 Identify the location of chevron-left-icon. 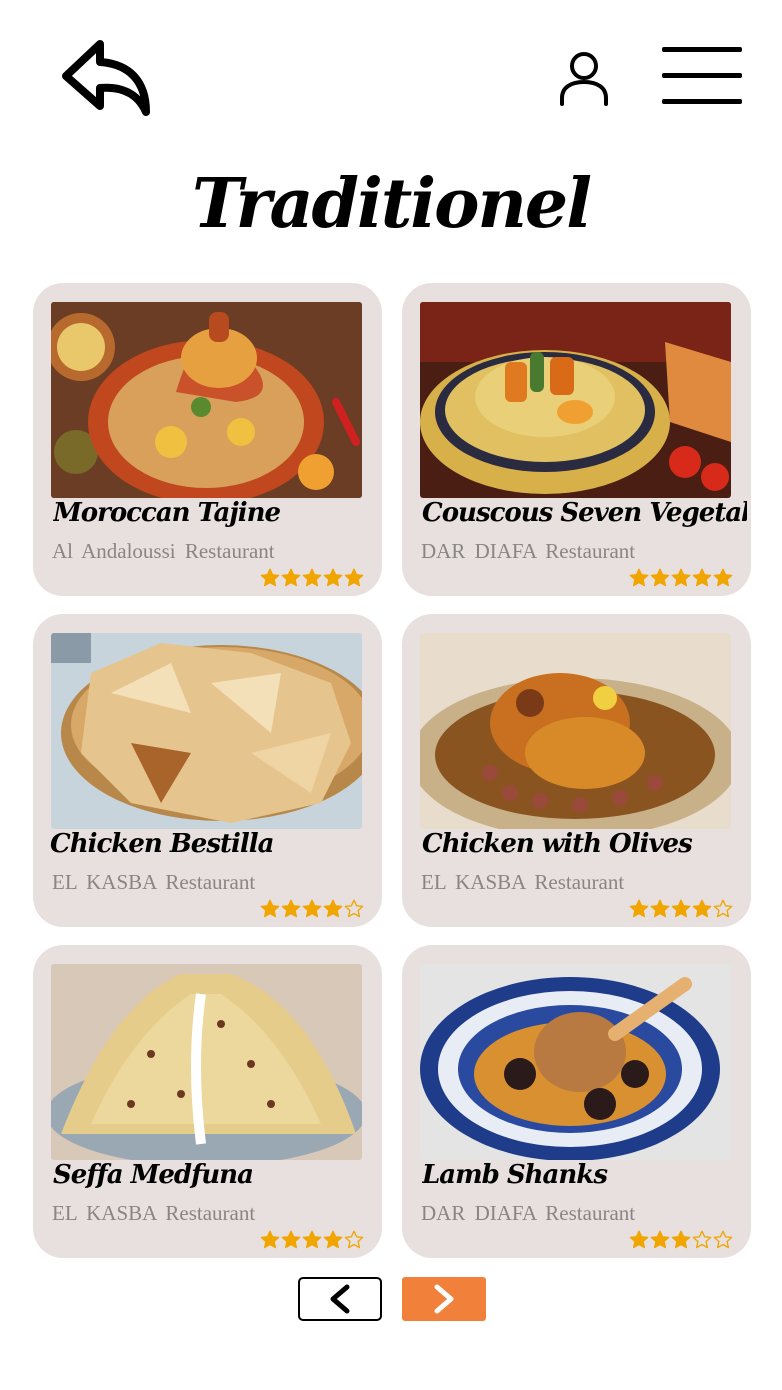
(340, 1299).